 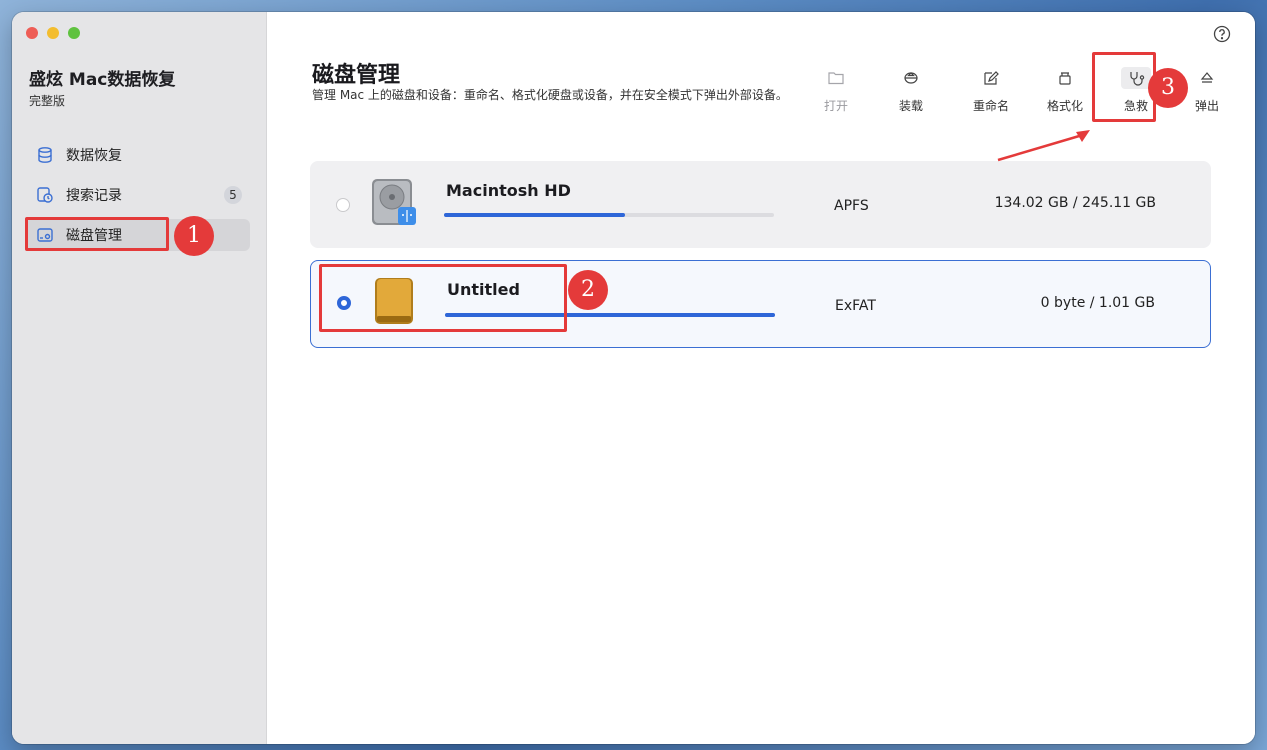 What do you see at coordinates (74, 33) in the screenshot?
I see `zoom-window-button` at bounding box center [74, 33].